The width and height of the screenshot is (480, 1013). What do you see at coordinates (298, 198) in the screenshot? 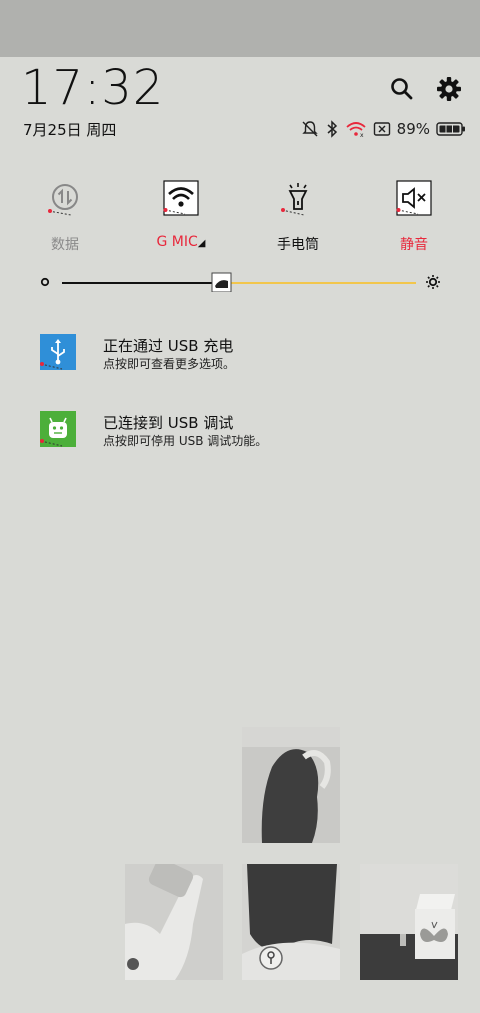
I see `flashlight-icon` at bounding box center [298, 198].